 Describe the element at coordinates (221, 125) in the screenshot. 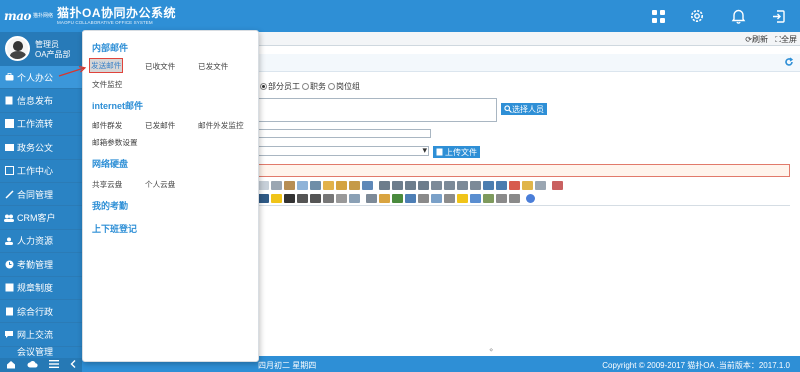

I see `menu-link-outgoing-monitor: 邮件外发监控` at that location.